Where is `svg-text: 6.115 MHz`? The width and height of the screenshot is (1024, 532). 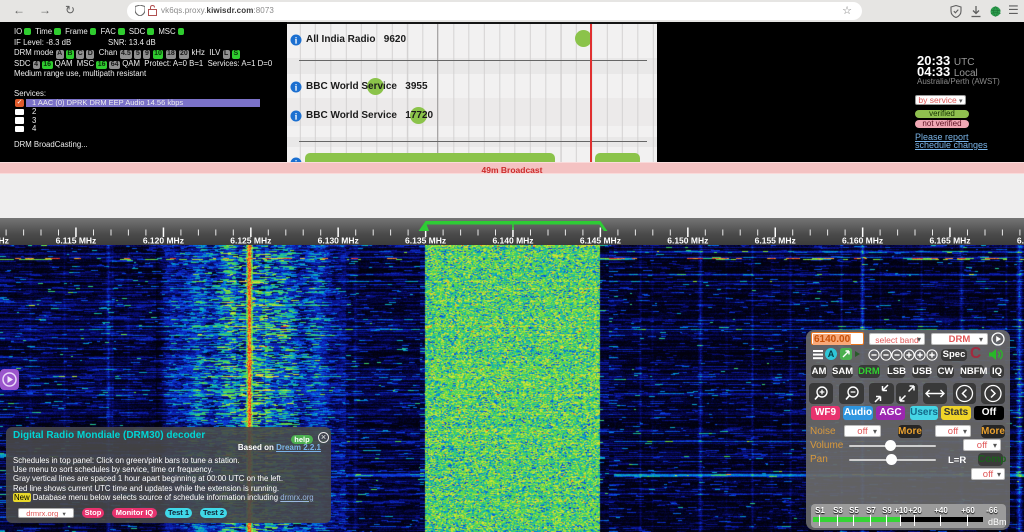
svg-text: 6.115 MHz is located at coordinates (76, 241).